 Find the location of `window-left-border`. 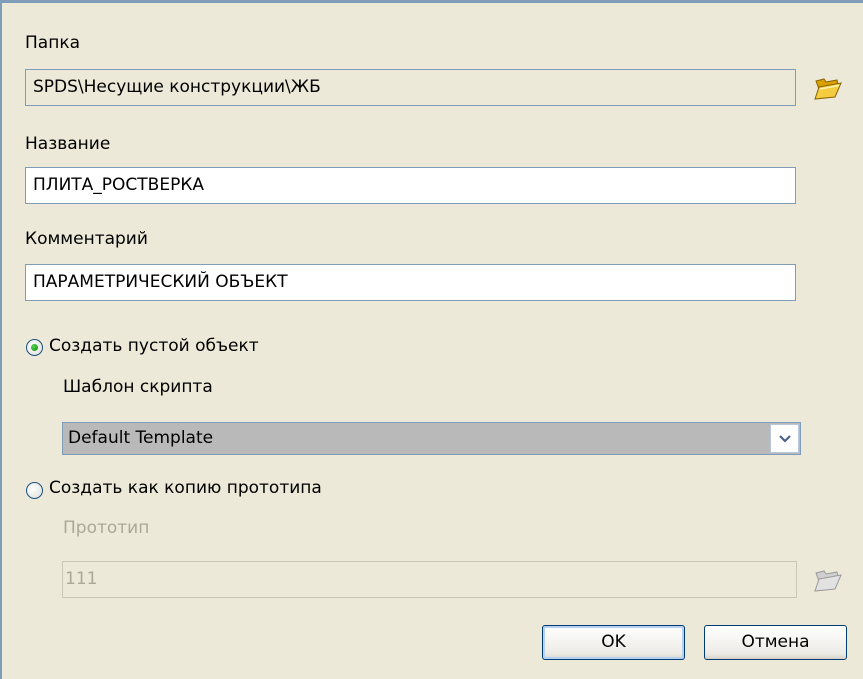

window-left-border is located at coordinates (5, 339).